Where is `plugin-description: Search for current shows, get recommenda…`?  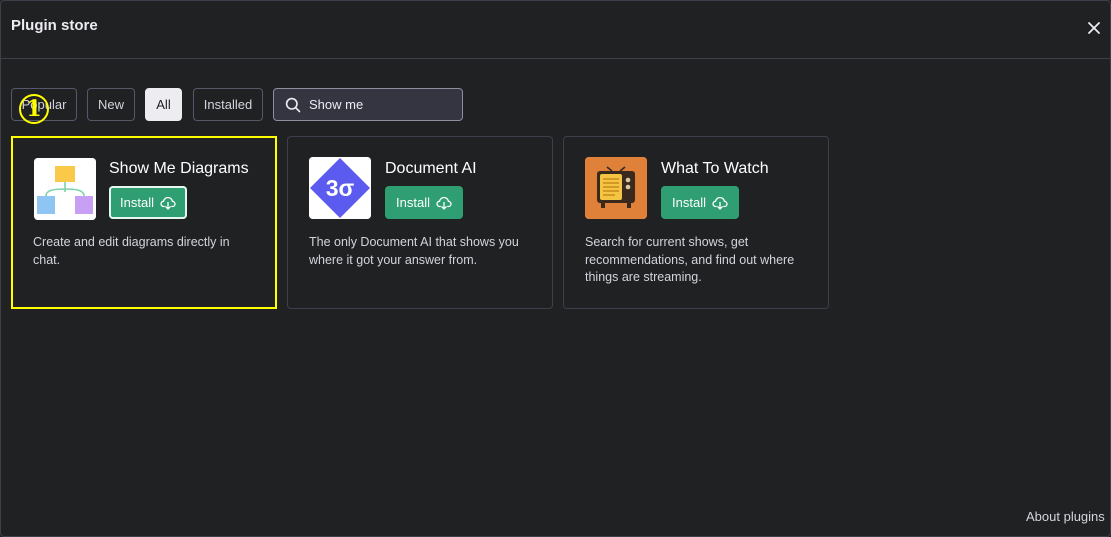 plugin-description: Search for current shows, get recommenda… is located at coordinates (690, 259).